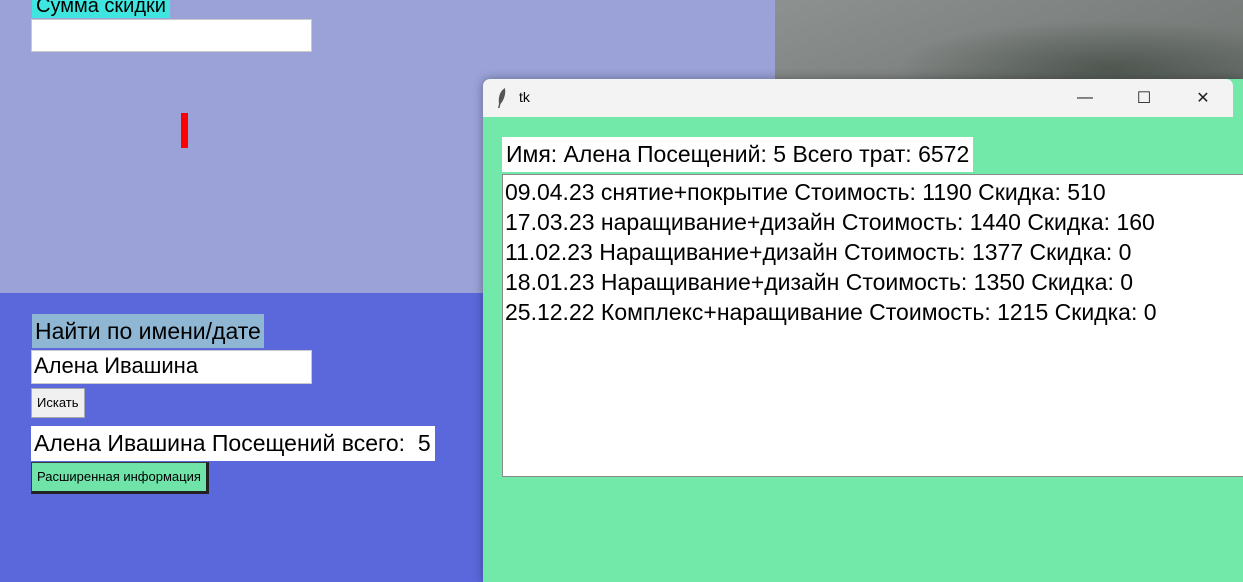  Describe the element at coordinates (738, 154) in the screenshot. I see `client-summary-label: Имя: Алена Посещений: 5 Всего трат: 6572` at that location.